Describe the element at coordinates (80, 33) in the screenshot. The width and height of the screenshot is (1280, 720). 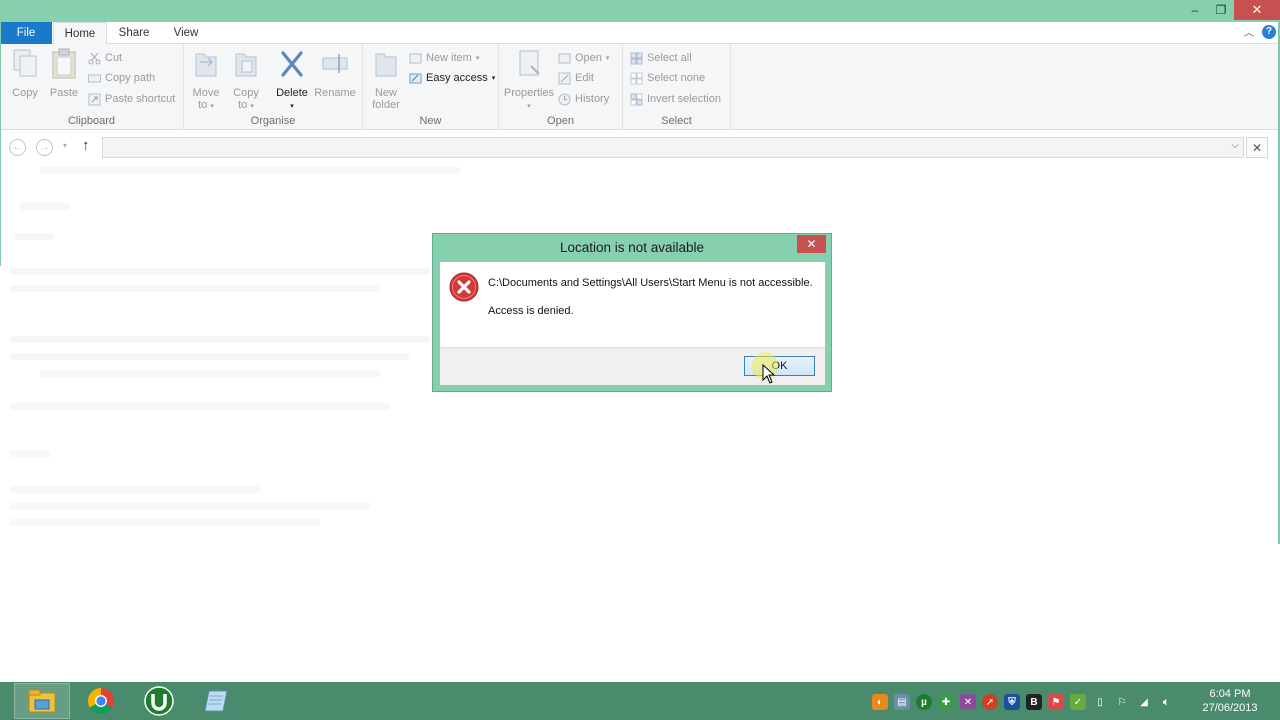
I see `tab-home: Home` at that location.